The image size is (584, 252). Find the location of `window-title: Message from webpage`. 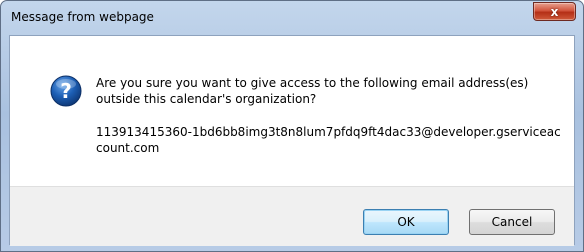

window-title: Message from webpage is located at coordinates (82, 17).